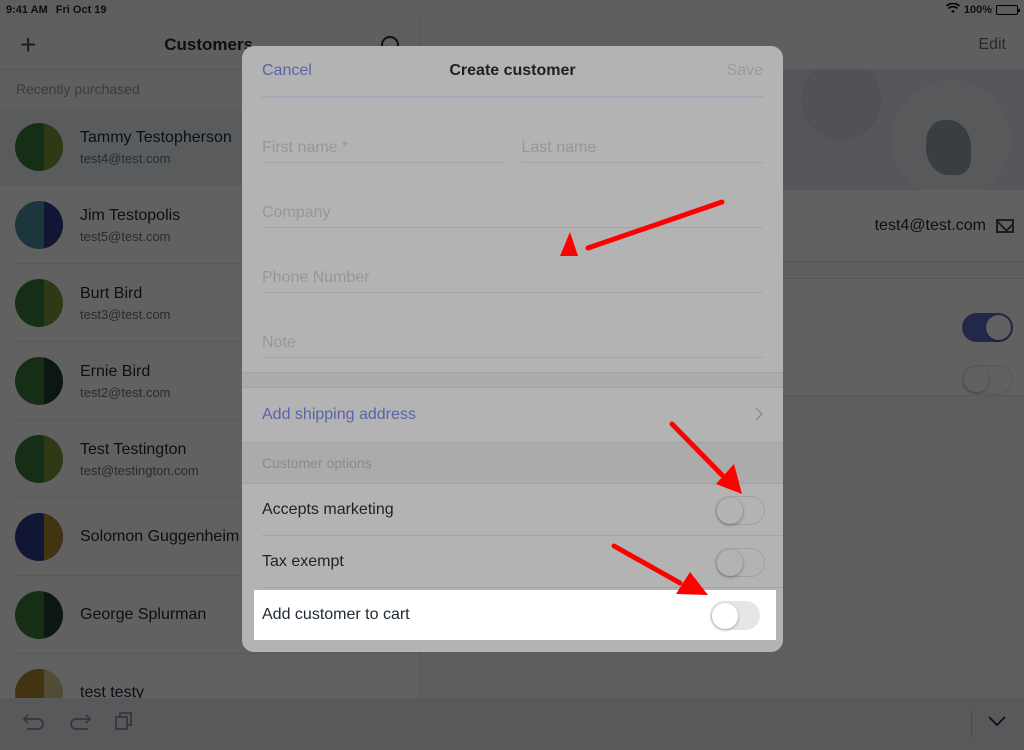  Describe the element at coordinates (745, 71) in the screenshot. I see `save-button: Save` at that location.